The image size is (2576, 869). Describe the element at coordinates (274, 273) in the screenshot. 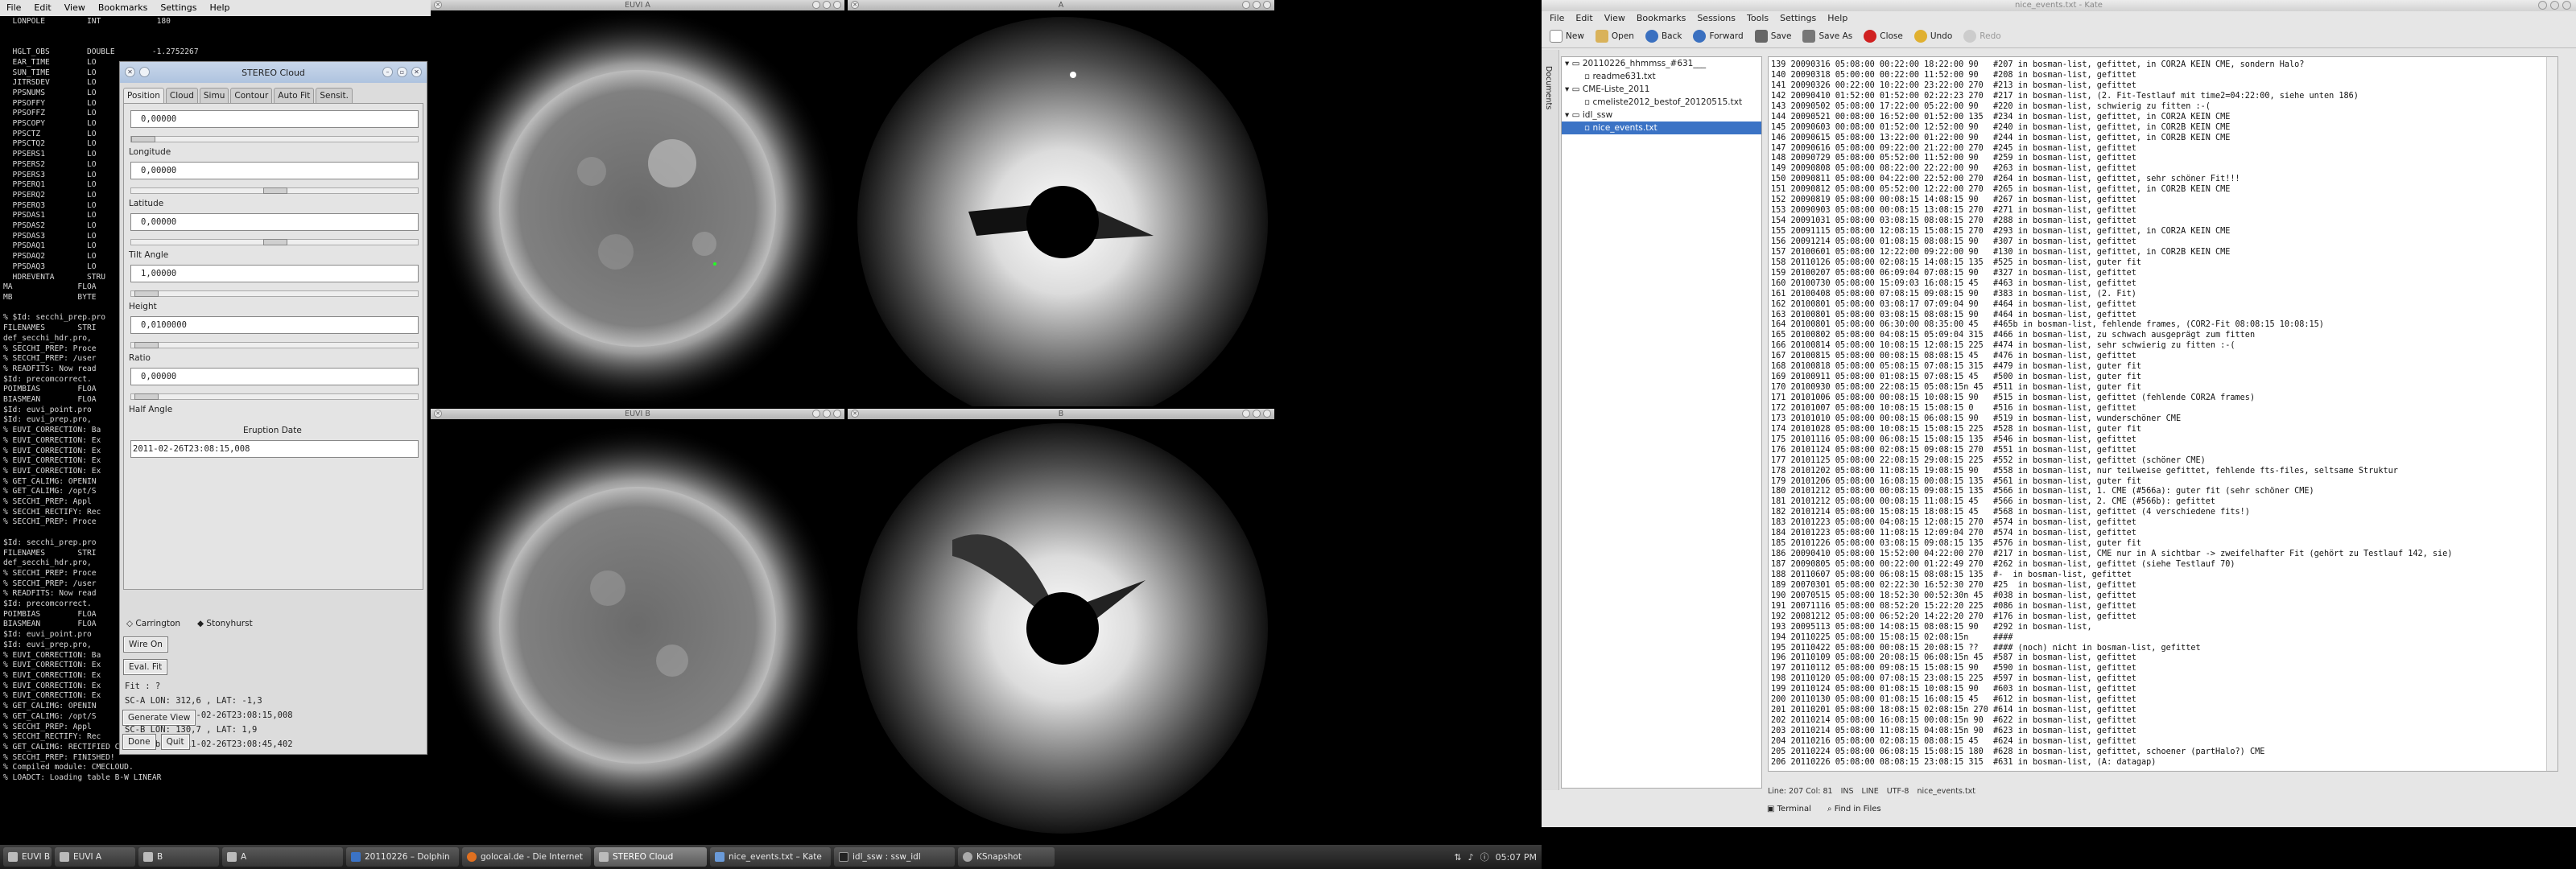

I see `tilt-angle-field: 1,00000` at that location.